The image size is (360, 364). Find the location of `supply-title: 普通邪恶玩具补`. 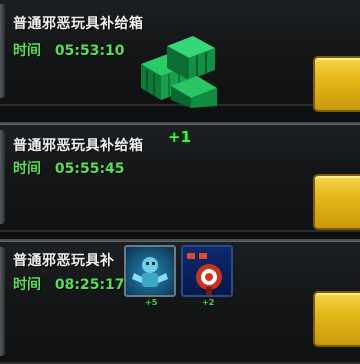

supply-title: 普通邪恶玩具补 is located at coordinates (64, 261).